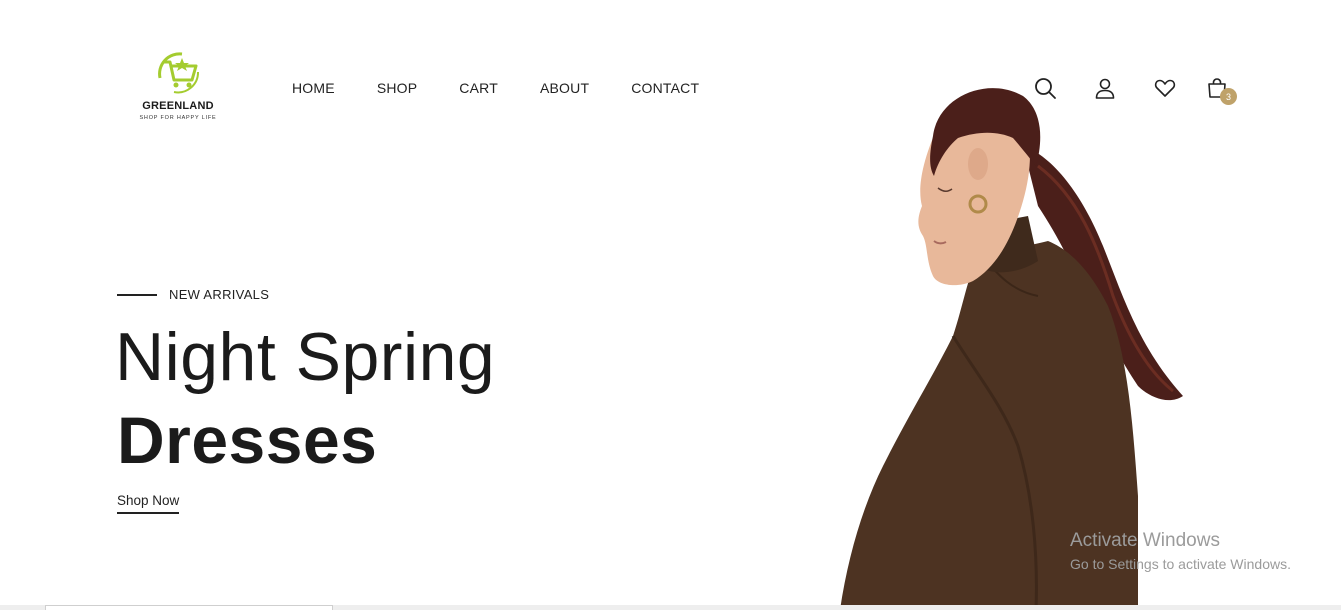 This screenshot has height=610, width=1341. Describe the element at coordinates (564, 88) in the screenshot. I see `nav-about: ABOUT` at that location.